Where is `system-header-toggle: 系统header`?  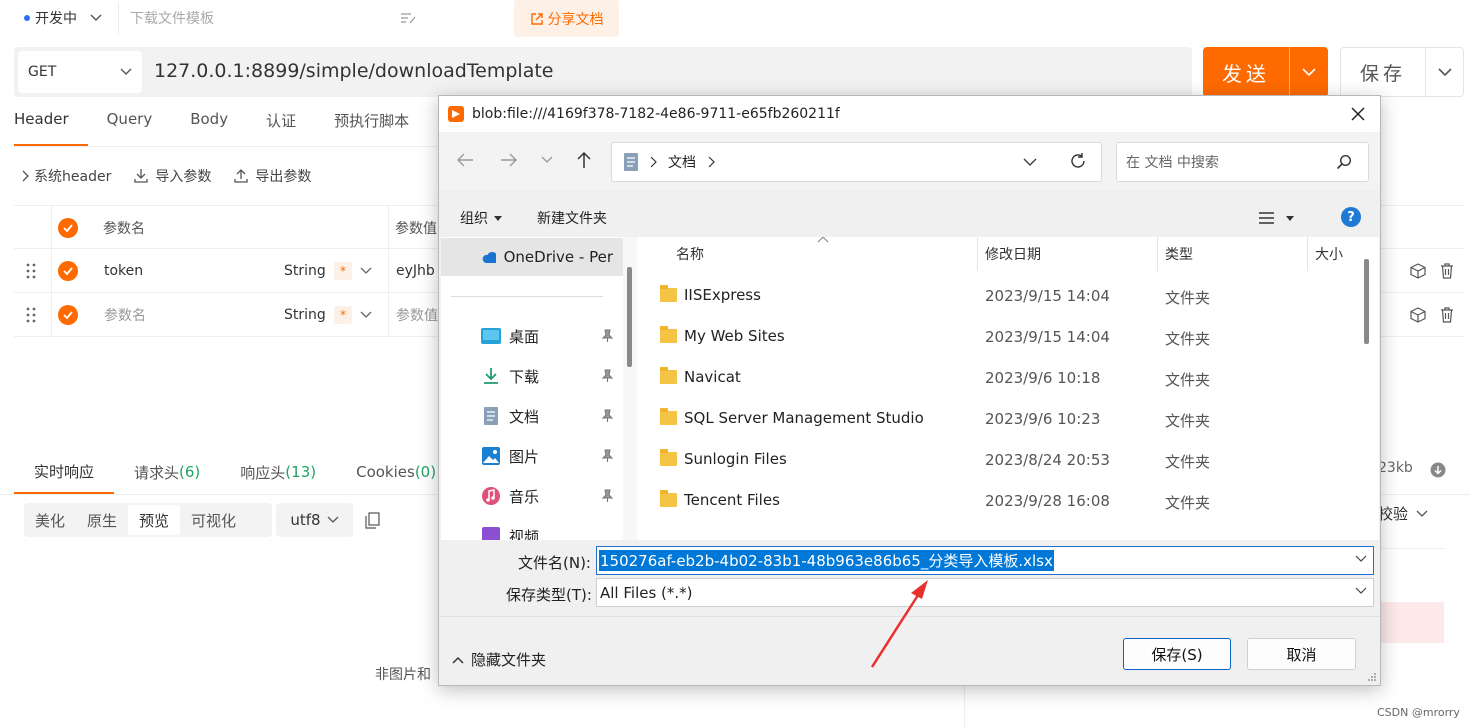 system-header-toggle: 系统header is located at coordinates (66, 176).